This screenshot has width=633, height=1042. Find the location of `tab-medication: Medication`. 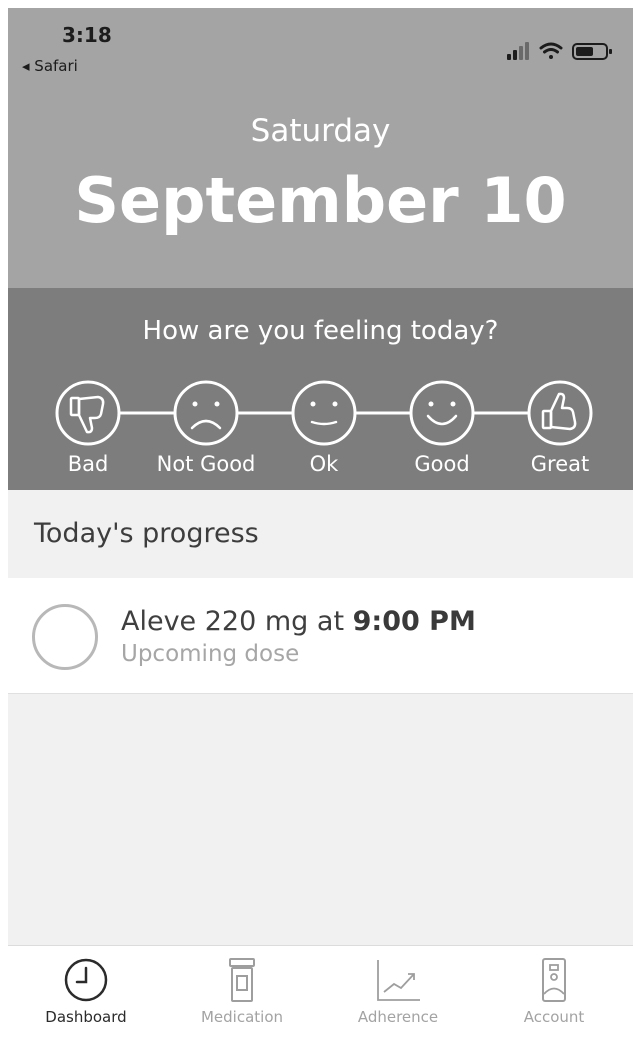

tab-medication: Medication is located at coordinates (242, 994).